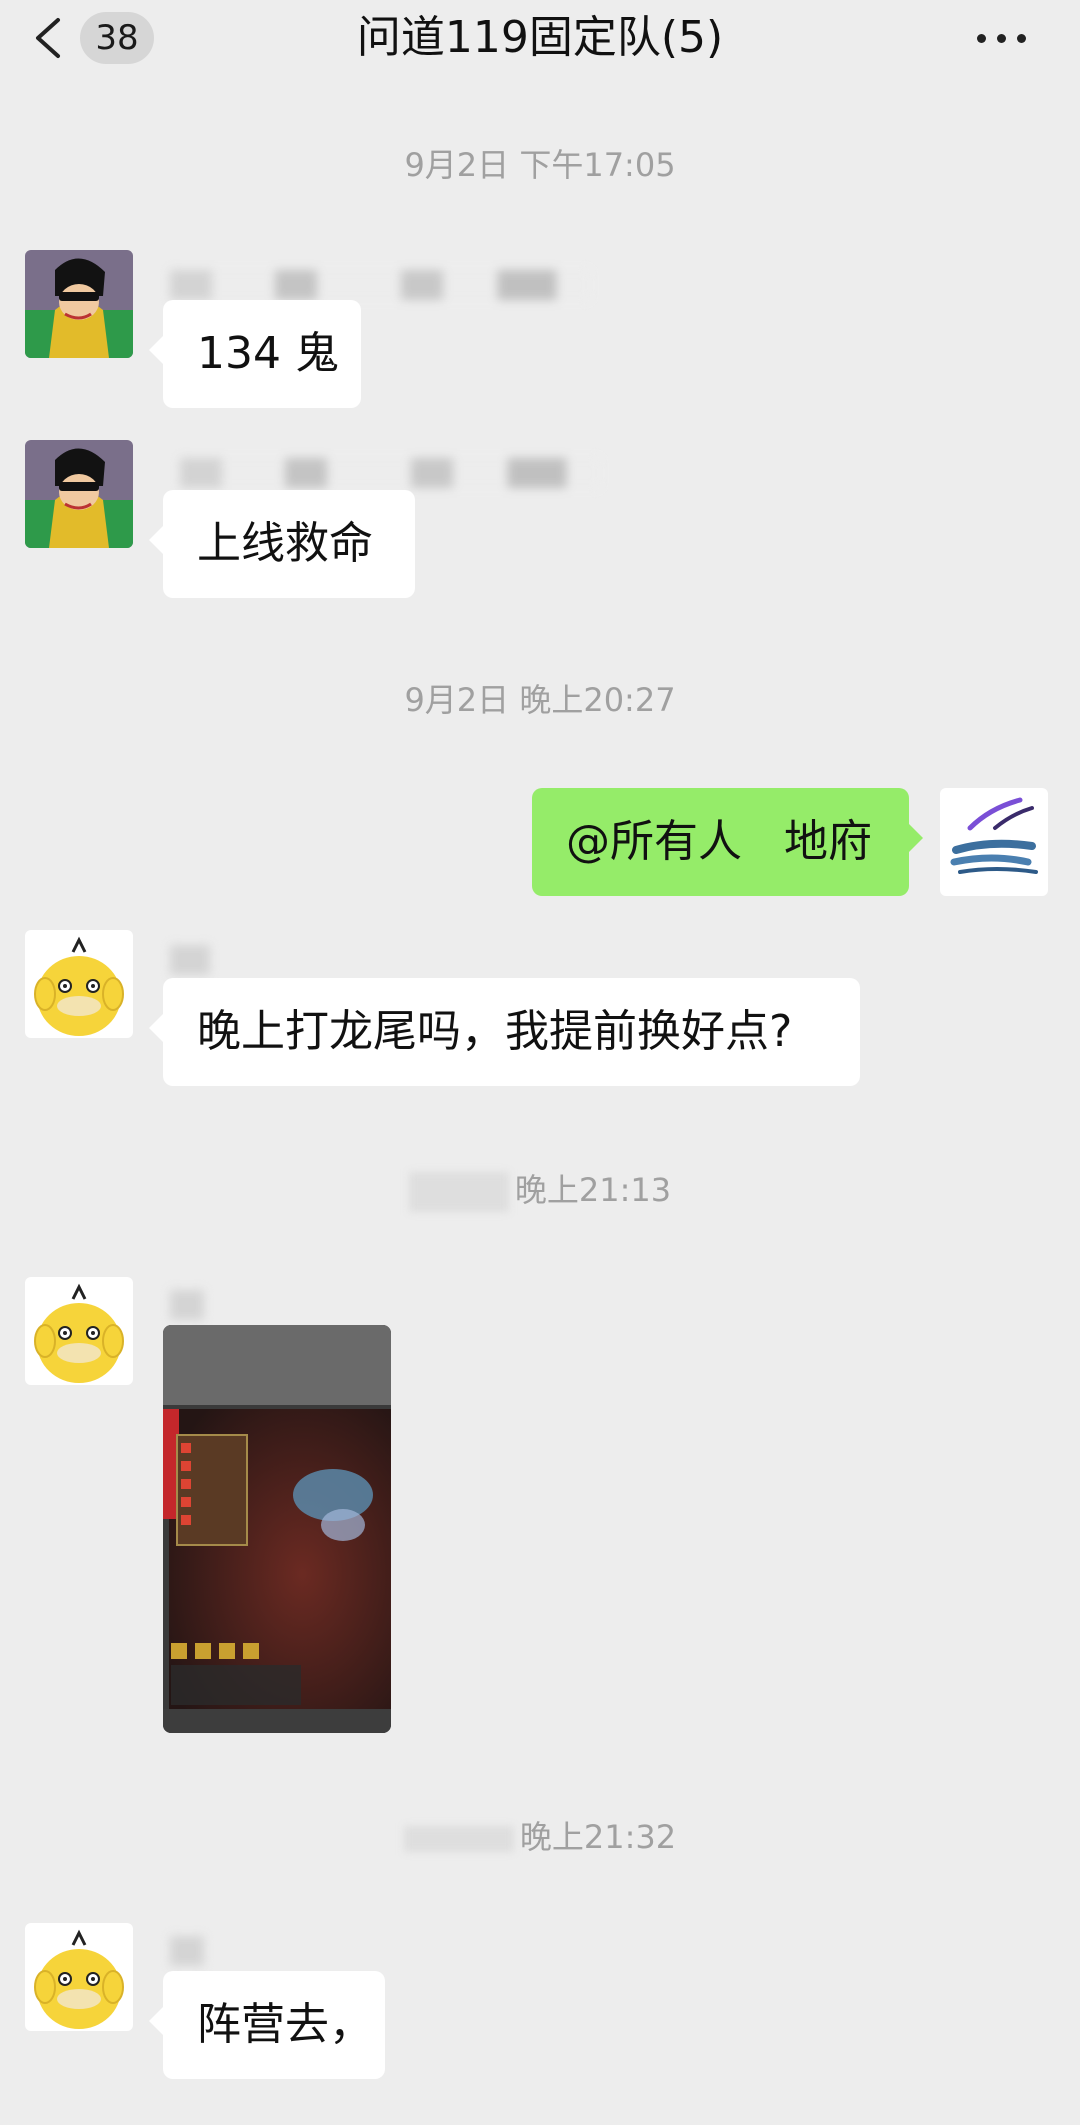 The width and height of the screenshot is (1080, 2125). I want to click on timestamp: 9月2日 下午17:05, so click(540, 165).